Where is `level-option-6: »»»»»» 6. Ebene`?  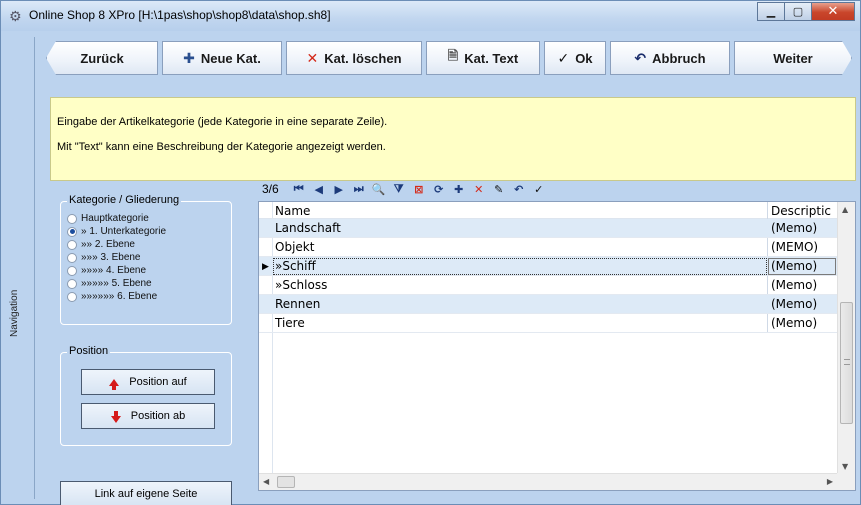 level-option-6: »»»»»» 6. Ebene is located at coordinates (112, 296).